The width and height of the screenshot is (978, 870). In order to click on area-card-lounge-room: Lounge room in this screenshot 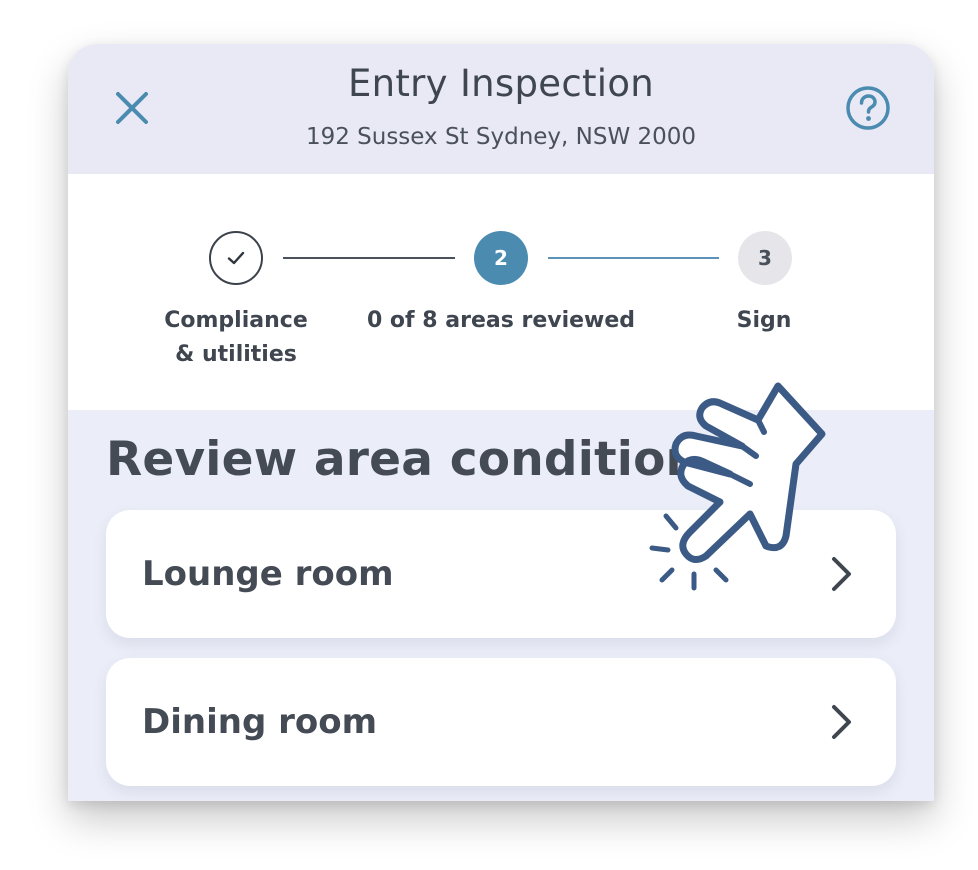, I will do `click(501, 574)`.